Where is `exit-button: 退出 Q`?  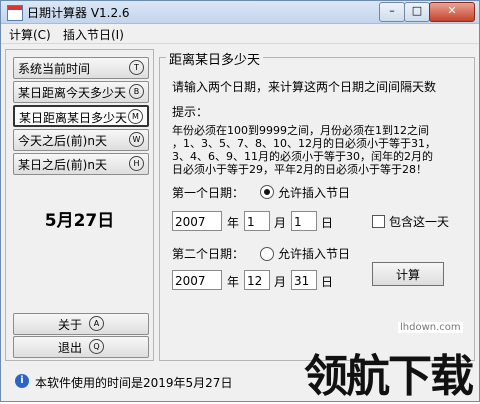
exit-button: 退出 Q is located at coordinates (81, 347).